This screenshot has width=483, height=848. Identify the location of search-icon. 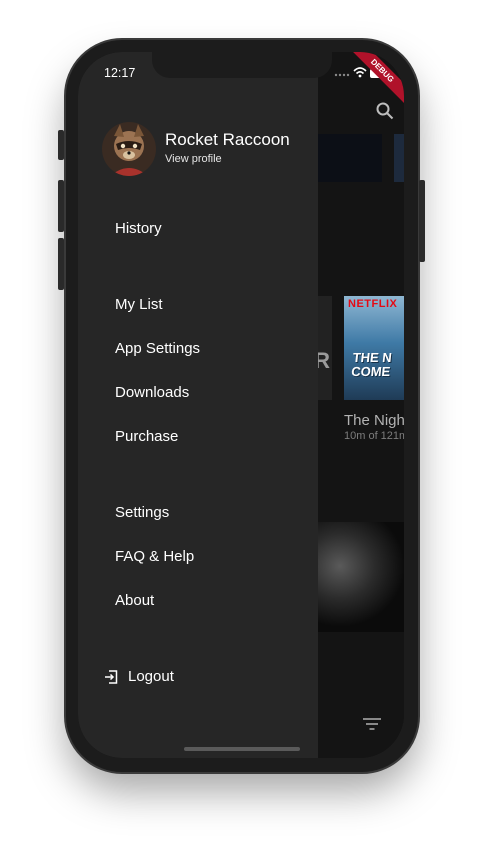
(385, 111).